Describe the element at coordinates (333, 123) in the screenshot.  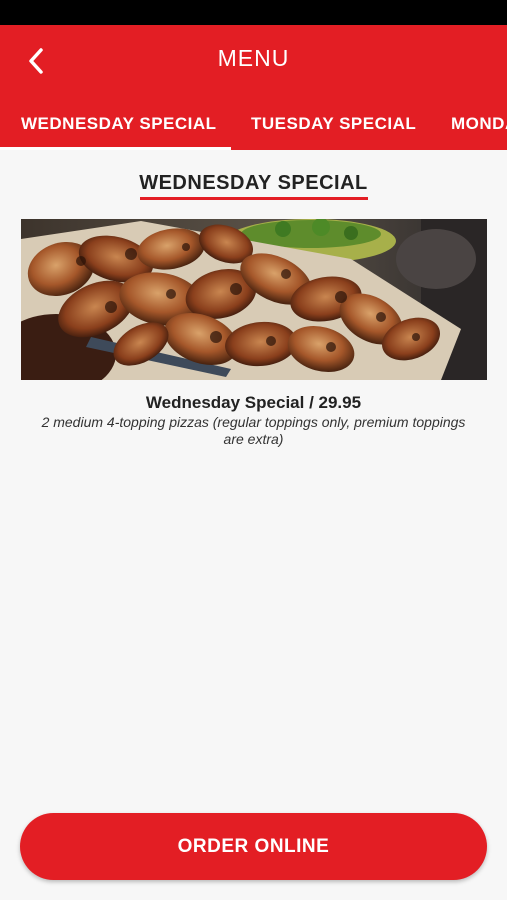
I see `tab-tuesday-special: TUESDAY SPECIAL` at that location.